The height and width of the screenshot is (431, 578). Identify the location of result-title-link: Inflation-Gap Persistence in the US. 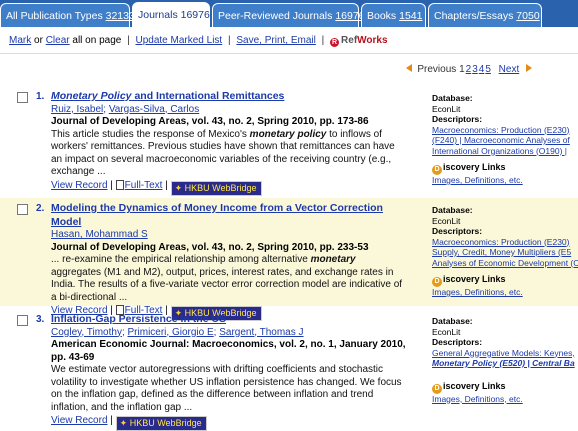
(138, 319).